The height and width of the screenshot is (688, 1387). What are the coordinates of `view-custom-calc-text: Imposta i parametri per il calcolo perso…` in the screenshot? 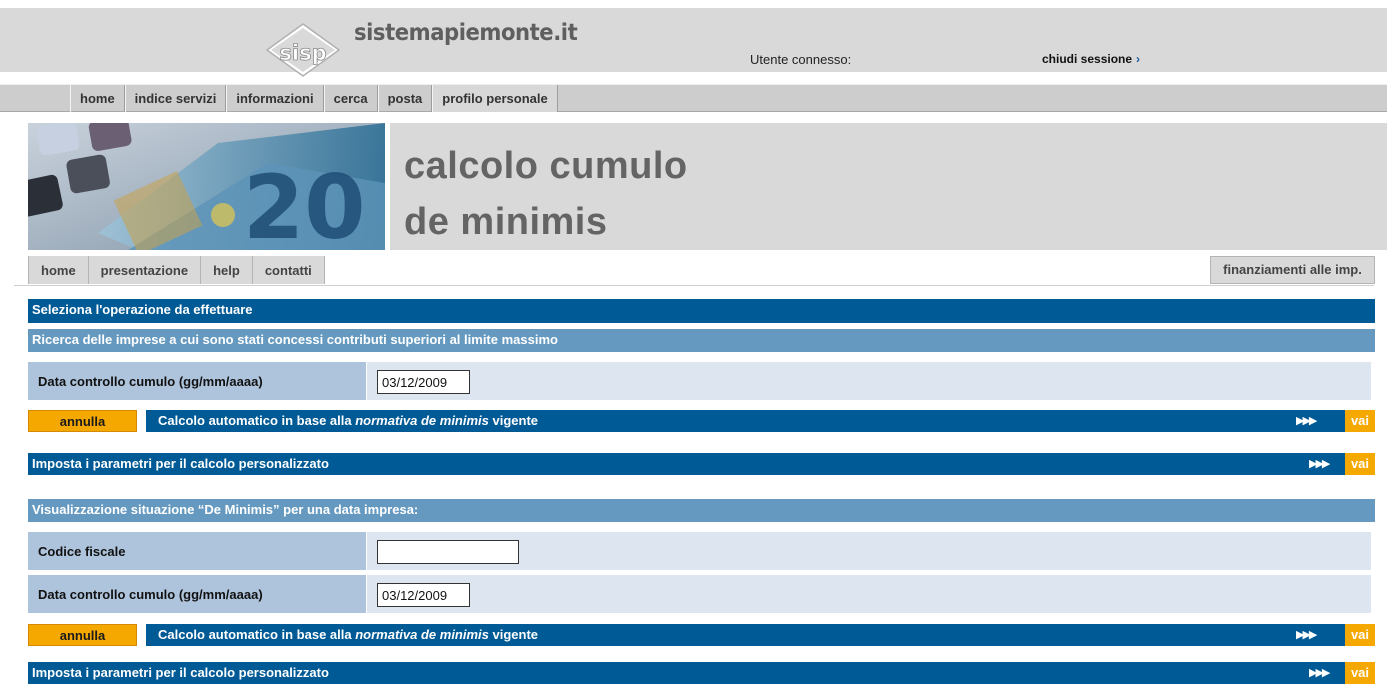 It's located at (180, 672).